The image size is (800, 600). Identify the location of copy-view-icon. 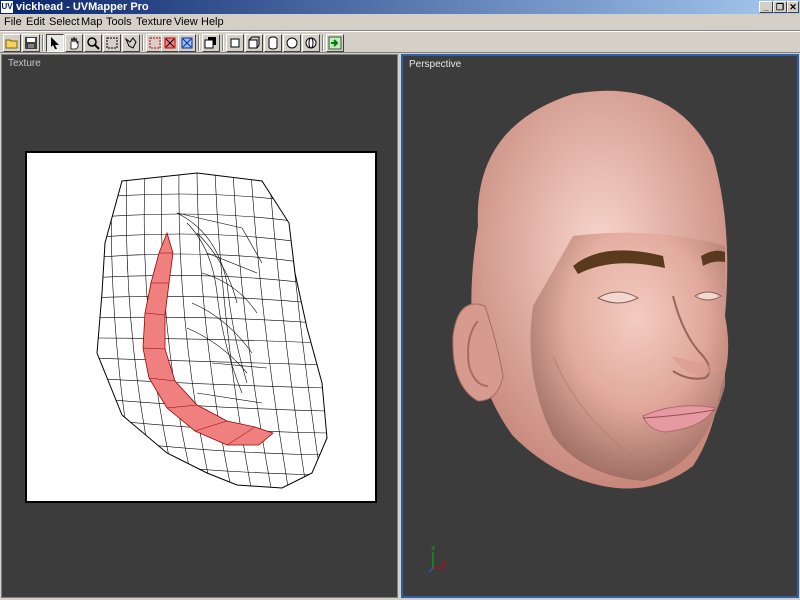
(211, 43).